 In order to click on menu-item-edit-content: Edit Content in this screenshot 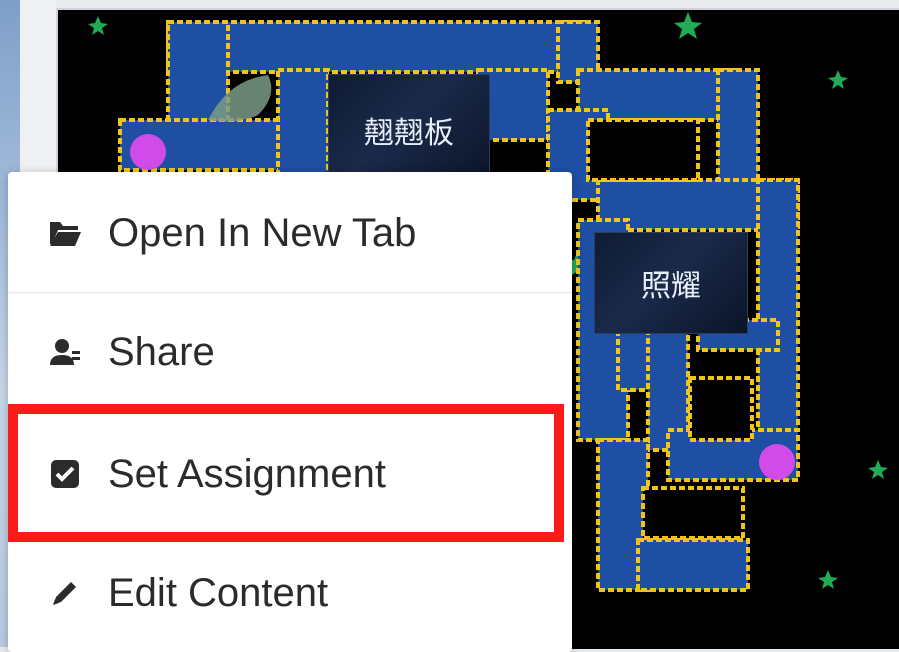, I will do `click(290, 593)`.